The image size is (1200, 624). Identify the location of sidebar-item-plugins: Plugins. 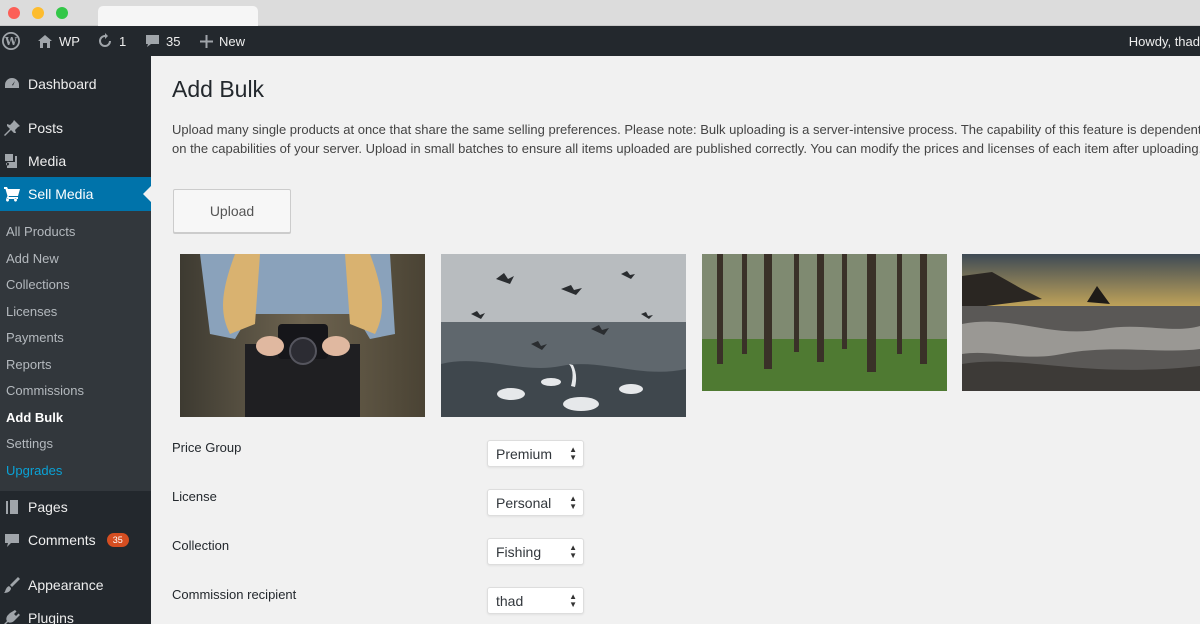
(75, 612).